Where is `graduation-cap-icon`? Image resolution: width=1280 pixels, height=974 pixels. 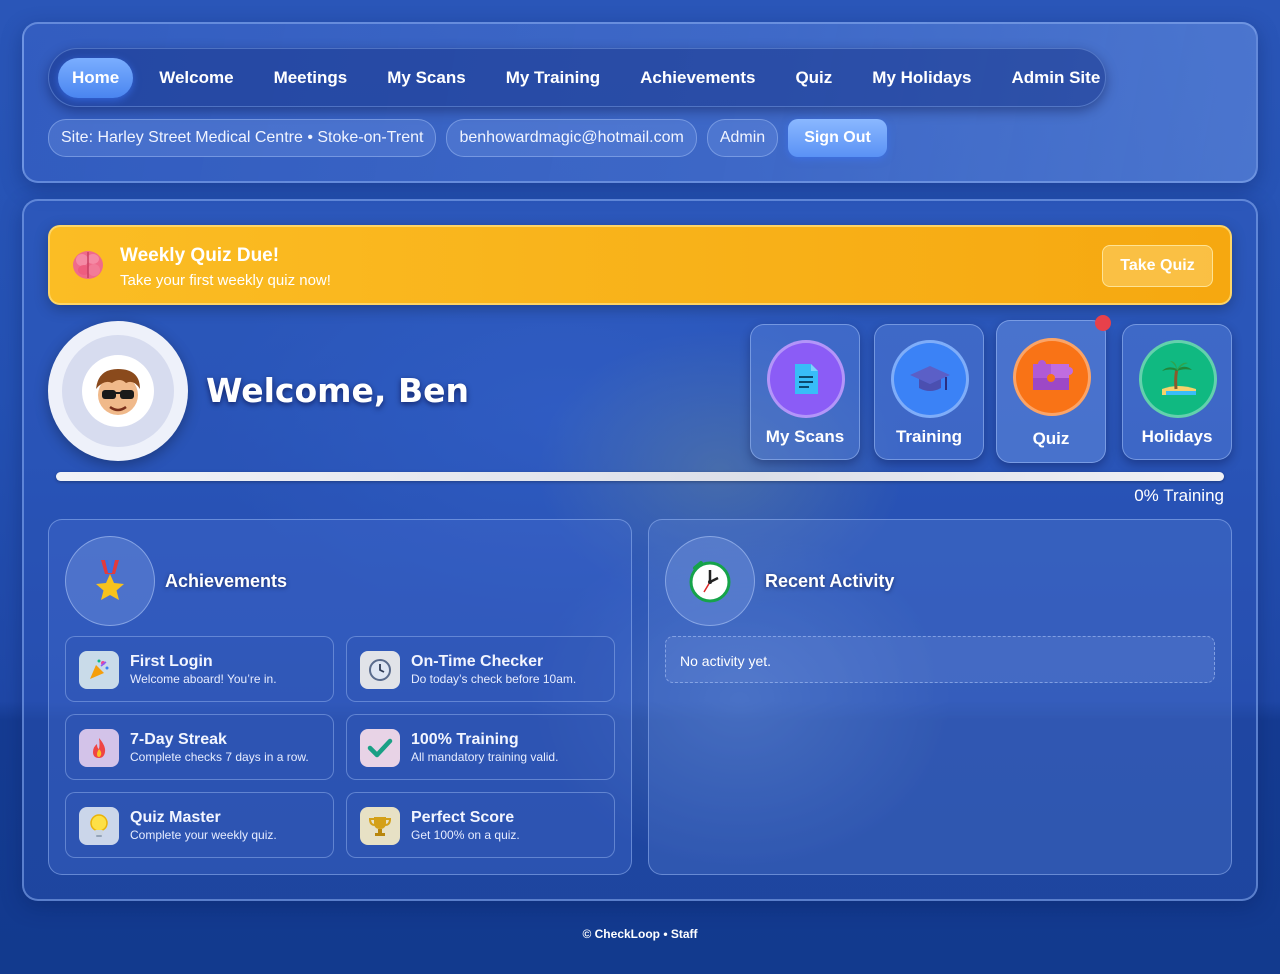 graduation-cap-icon is located at coordinates (930, 379).